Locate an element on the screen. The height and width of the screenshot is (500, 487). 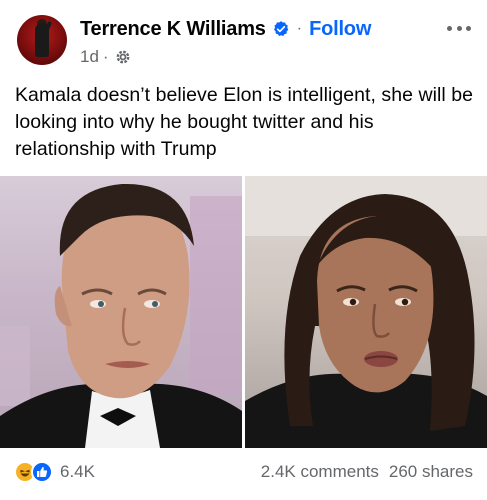
post-meta: 1d · is located at coordinates (105, 57).